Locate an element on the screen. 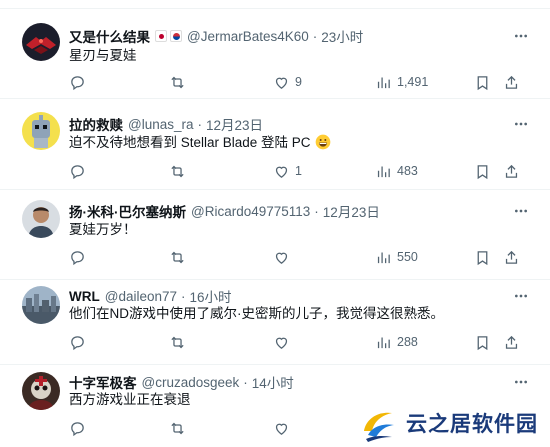  previous-tweet-edge is located at coordinates (275, 4).